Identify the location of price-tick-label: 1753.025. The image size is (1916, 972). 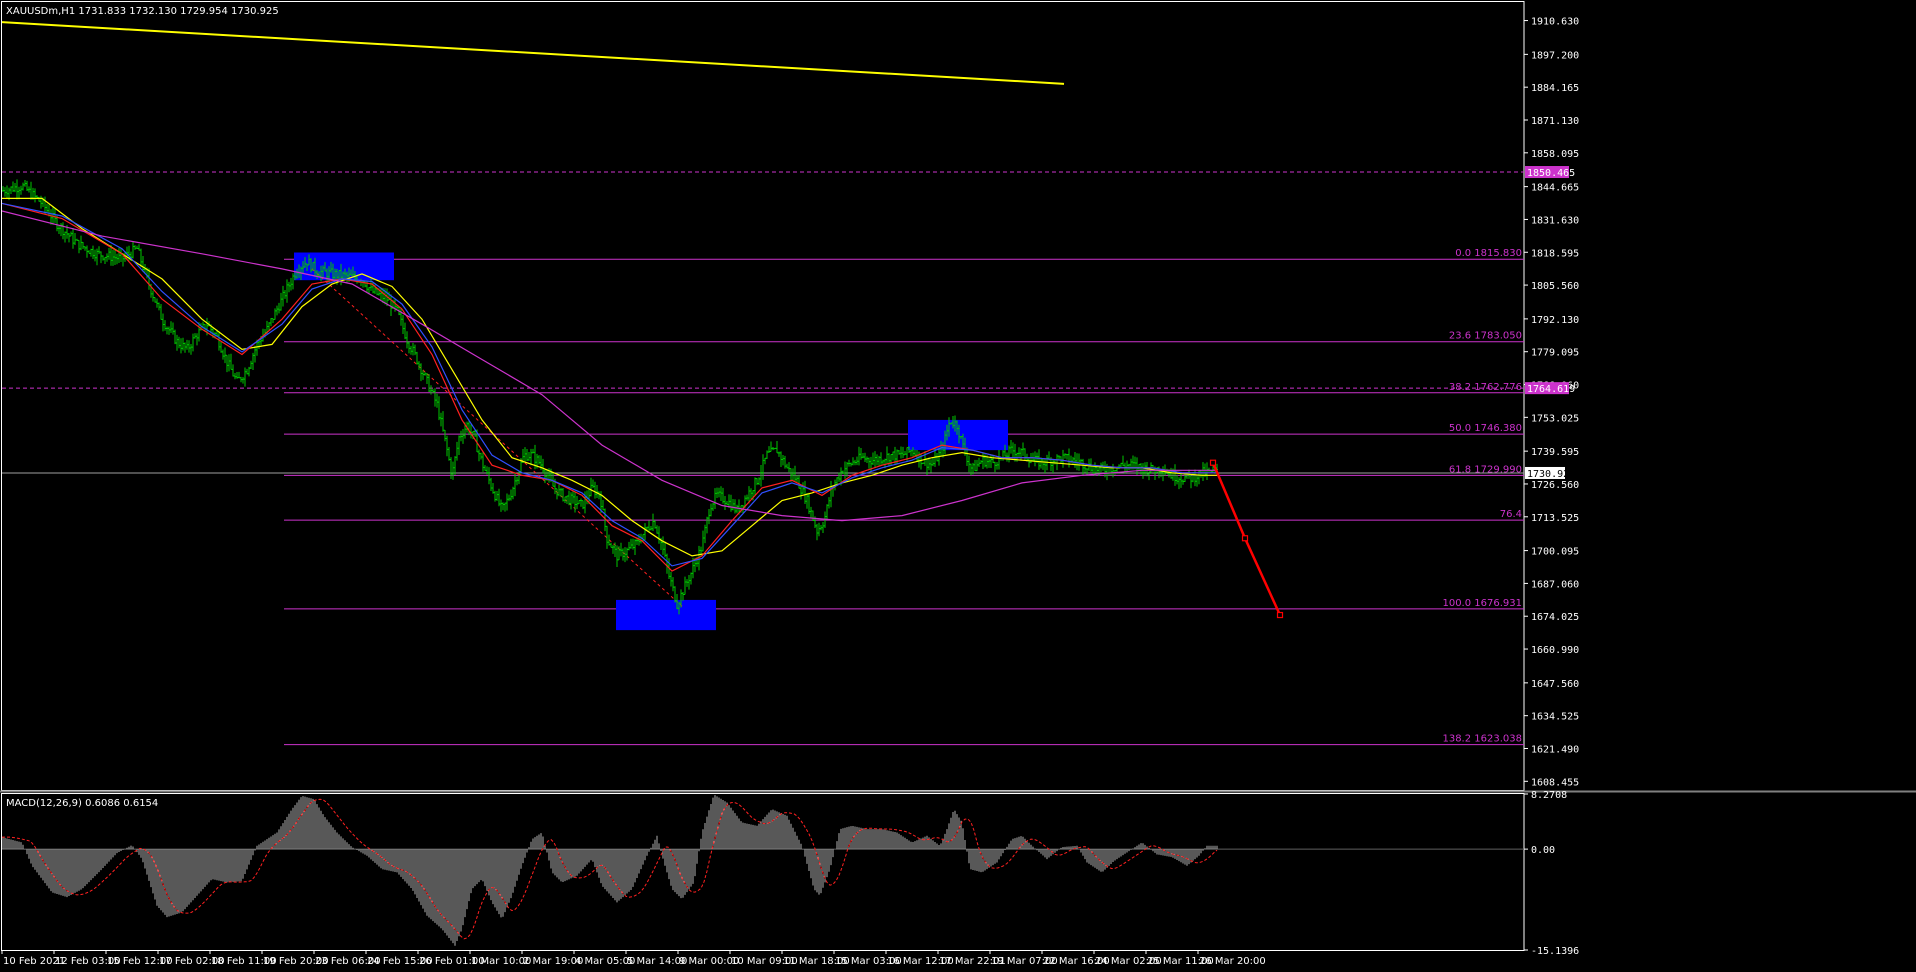
(1555, 418).